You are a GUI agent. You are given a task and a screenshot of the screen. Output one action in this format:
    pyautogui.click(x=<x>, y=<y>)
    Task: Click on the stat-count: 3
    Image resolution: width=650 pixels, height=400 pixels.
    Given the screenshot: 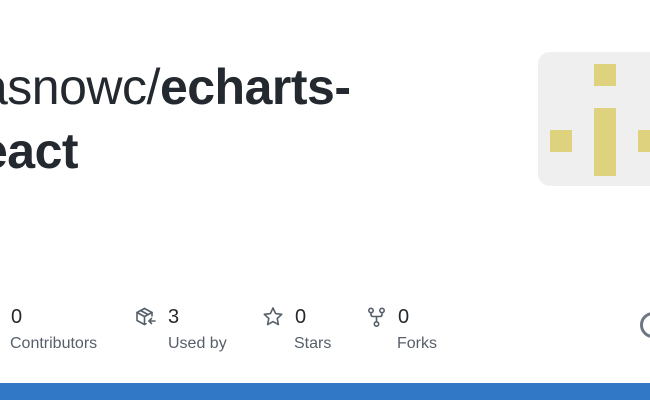 What is the action you would take?
    pyautogui.click(x=174, y=317)
    